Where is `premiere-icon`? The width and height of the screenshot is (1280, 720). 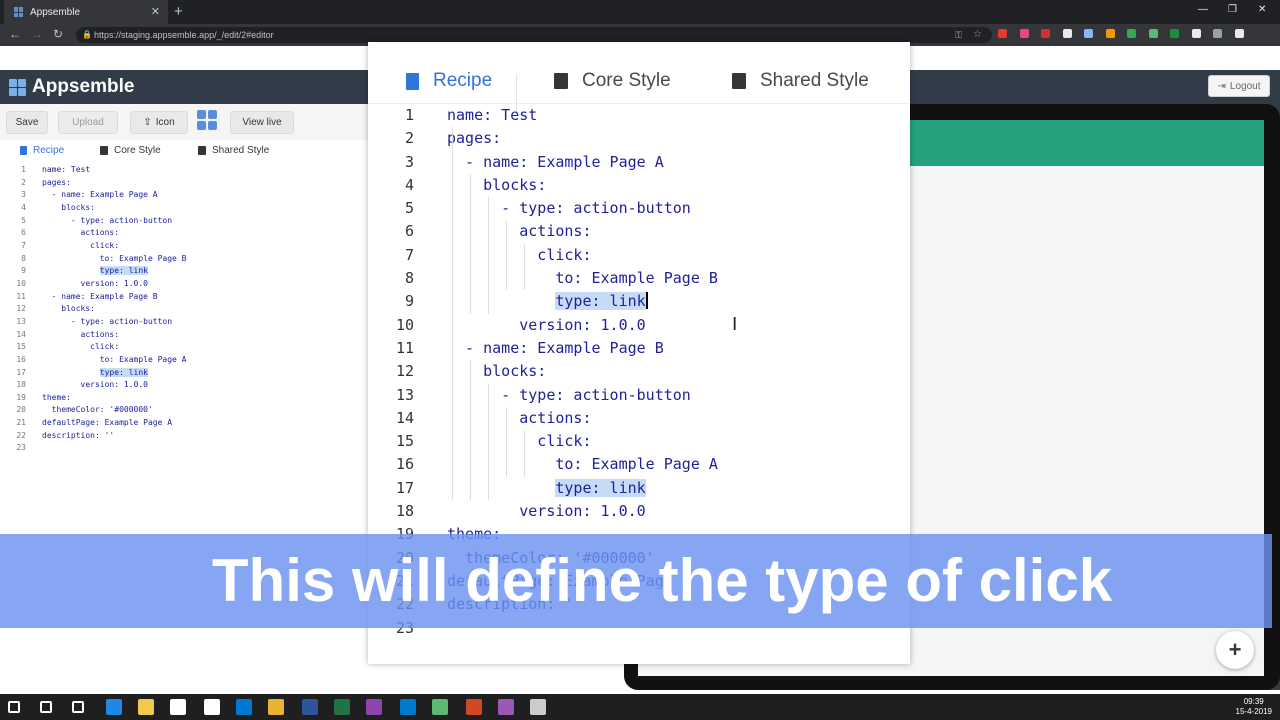
premiere-icon is located at coordinates (506, 707).